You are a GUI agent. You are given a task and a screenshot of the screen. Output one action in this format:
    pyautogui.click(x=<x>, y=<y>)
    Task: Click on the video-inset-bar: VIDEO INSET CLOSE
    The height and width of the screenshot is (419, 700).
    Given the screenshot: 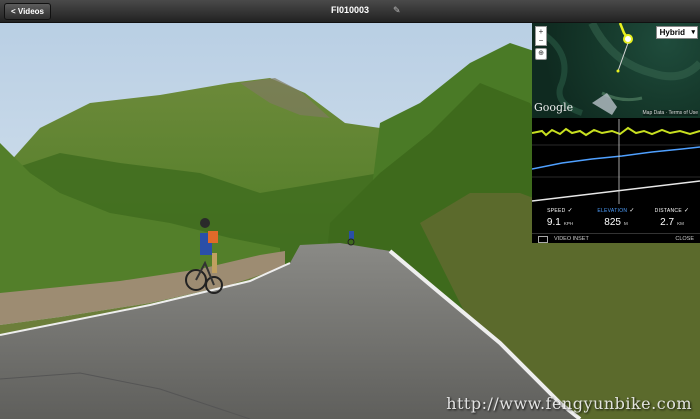 What is the action you would take?
    pyautogui.click(x=616, y=238)
    